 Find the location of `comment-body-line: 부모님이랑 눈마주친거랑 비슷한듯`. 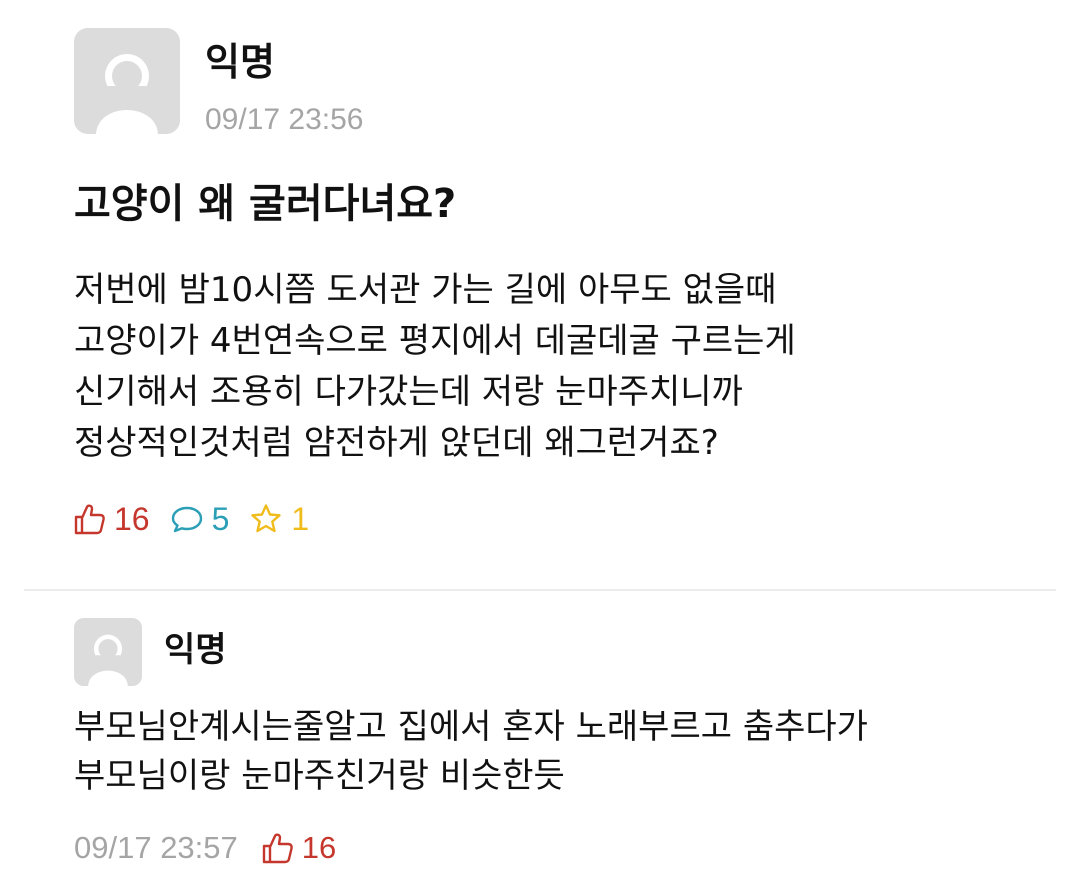

comment-body-line: 부모님이랑 눈마주친거랑 비슷한듯 is located at coordinates (319, 776).